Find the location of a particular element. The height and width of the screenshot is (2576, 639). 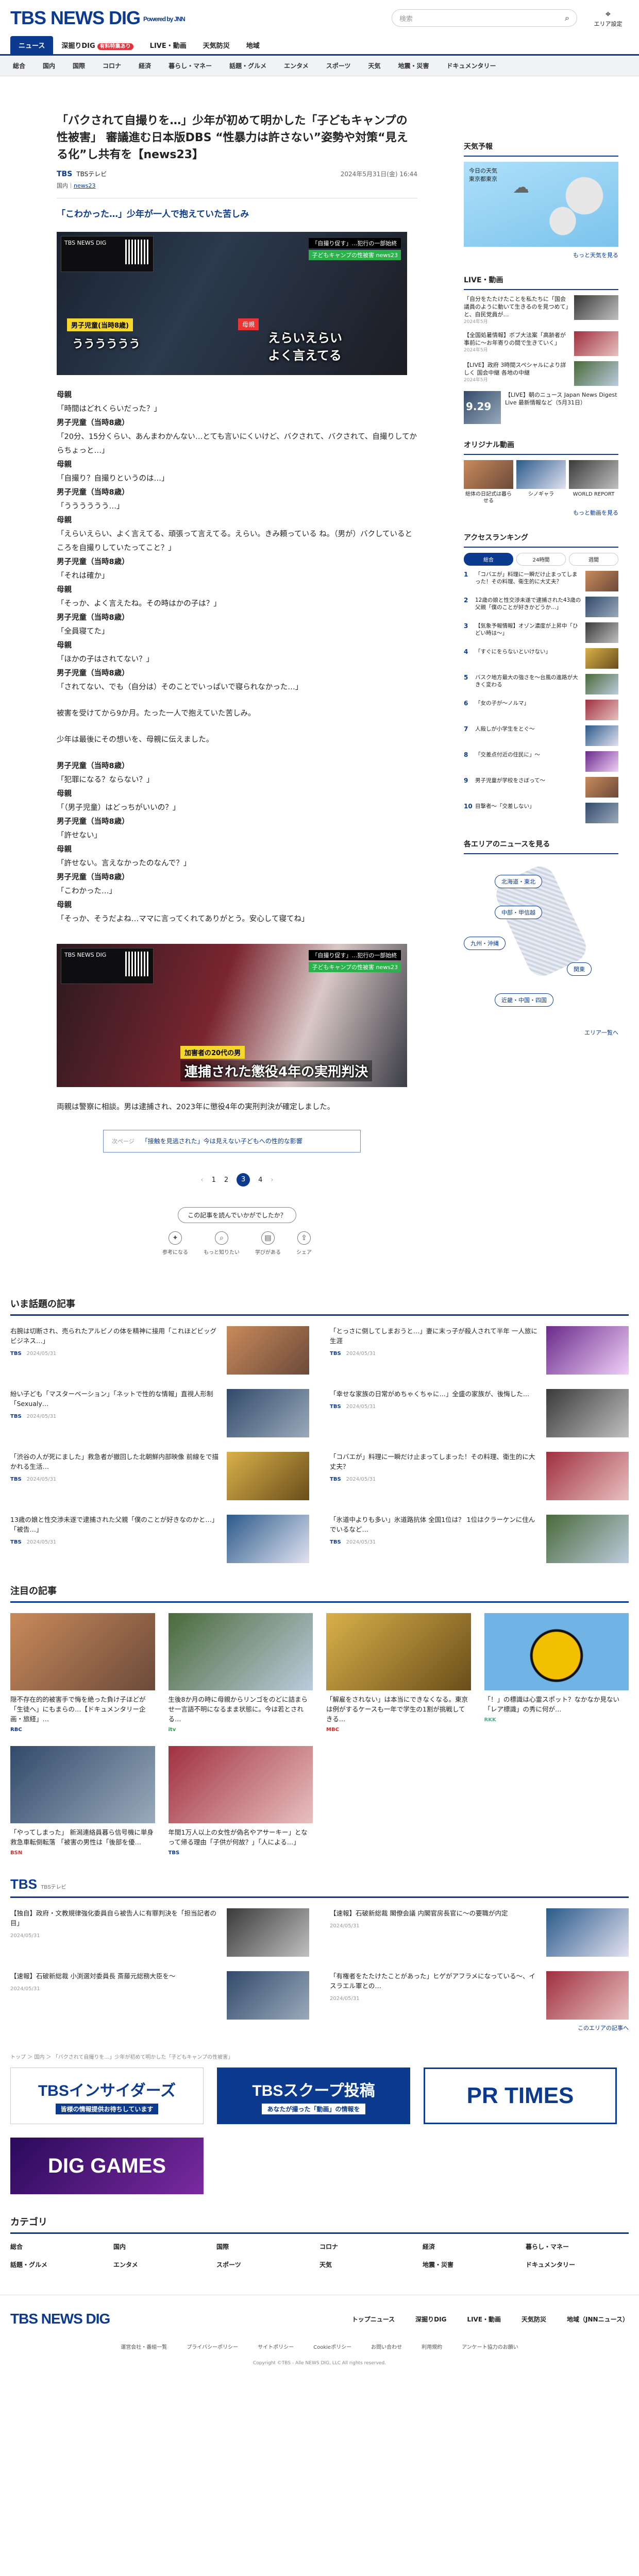

search-icon: ⌕ is located at coordinates (567, 18).